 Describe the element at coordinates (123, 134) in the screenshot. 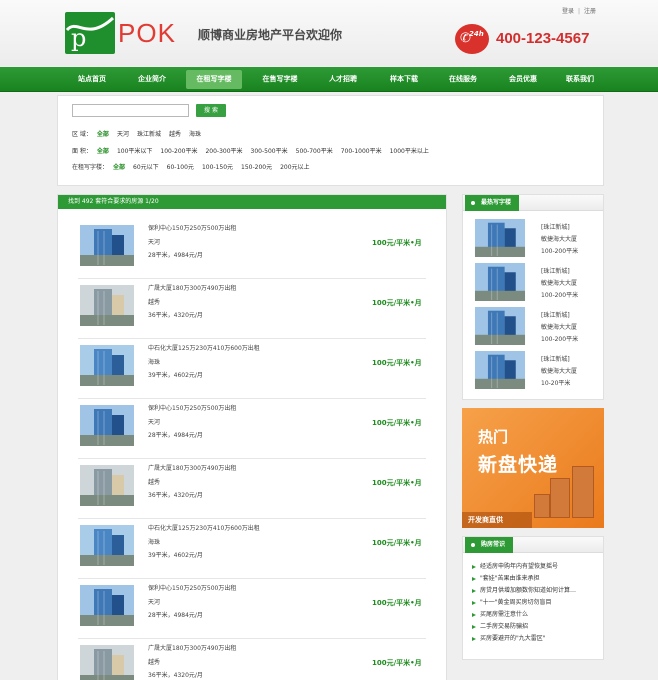

I see `filter-option: 天河` at that location.